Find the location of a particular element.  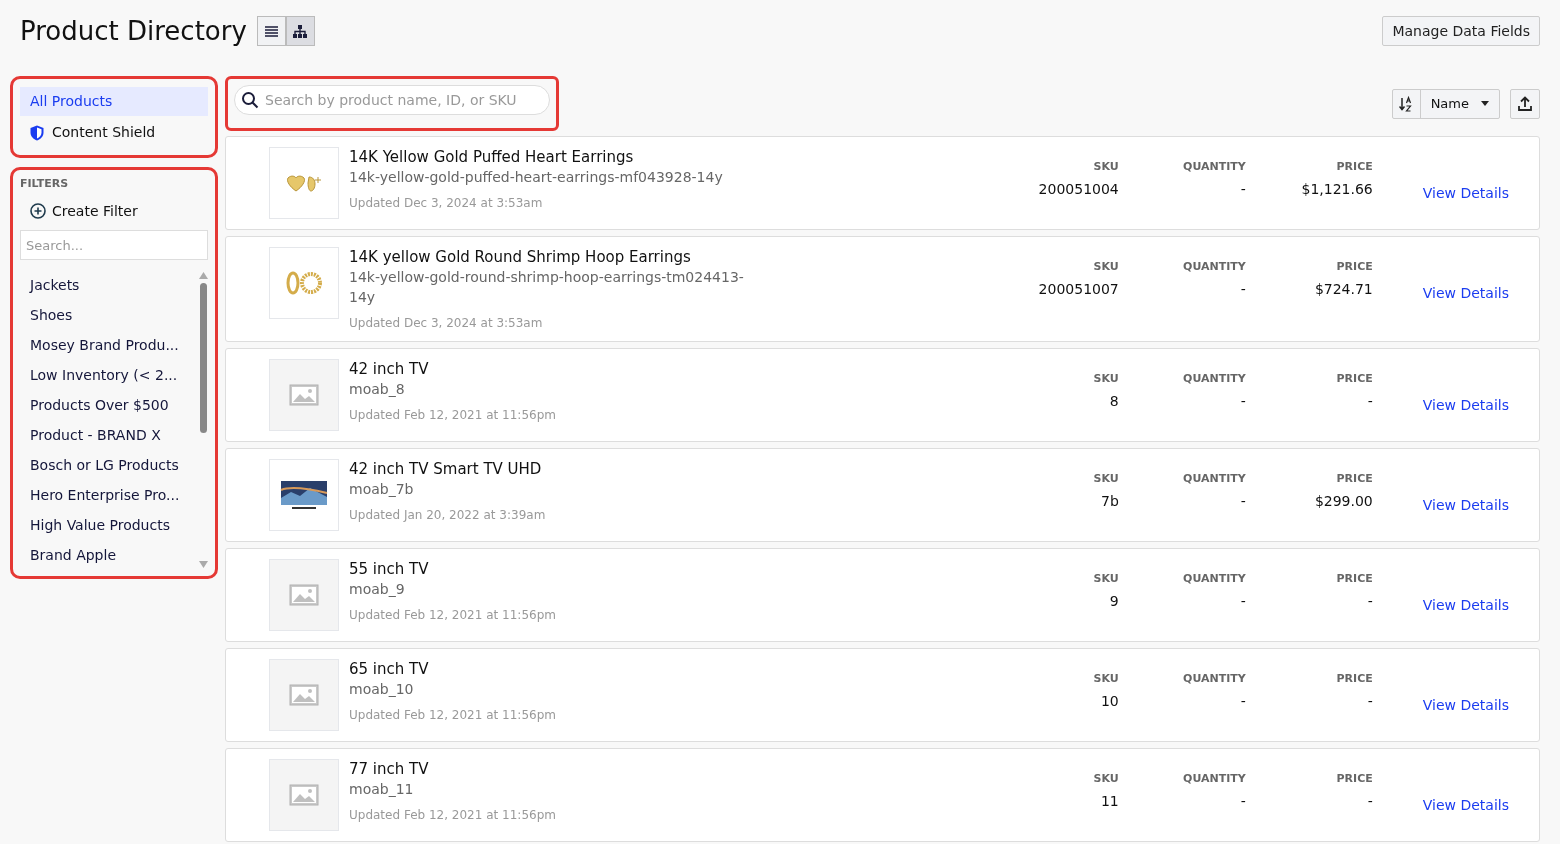

product-name: 14K Yellow Gold Puffed Heart Earrings is located at coordinates (492, 157).